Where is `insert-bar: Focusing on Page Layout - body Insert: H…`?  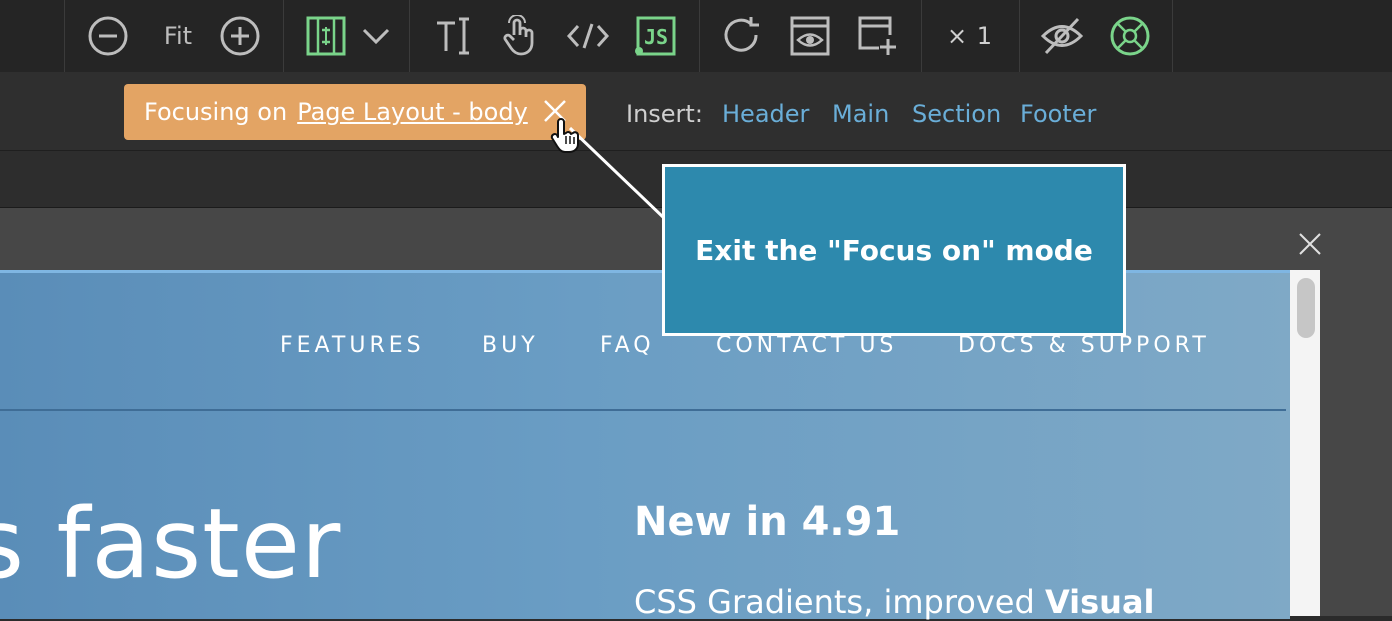
insert-bar: Focusing on Page Layout - body Insert: H… is located at coordinates (696, 111).